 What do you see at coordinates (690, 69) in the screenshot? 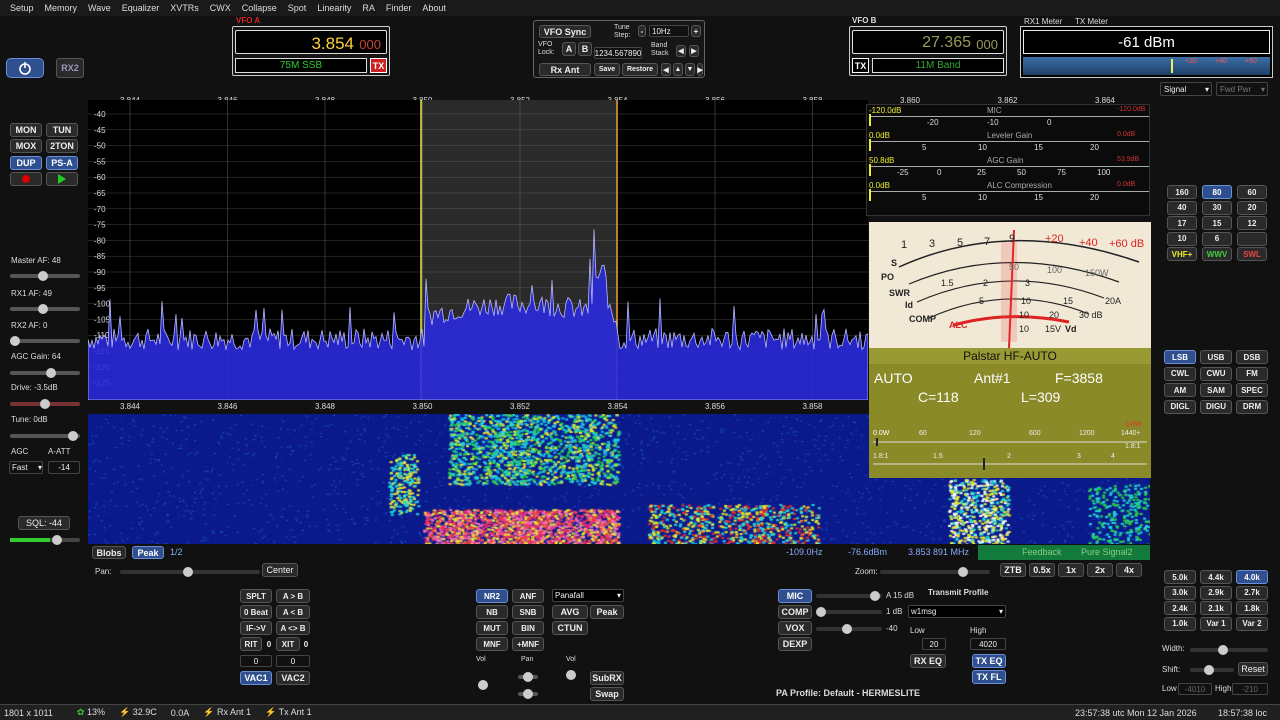
I see `vfo-down-arrow: ▼` at bounding box center [690, 69].